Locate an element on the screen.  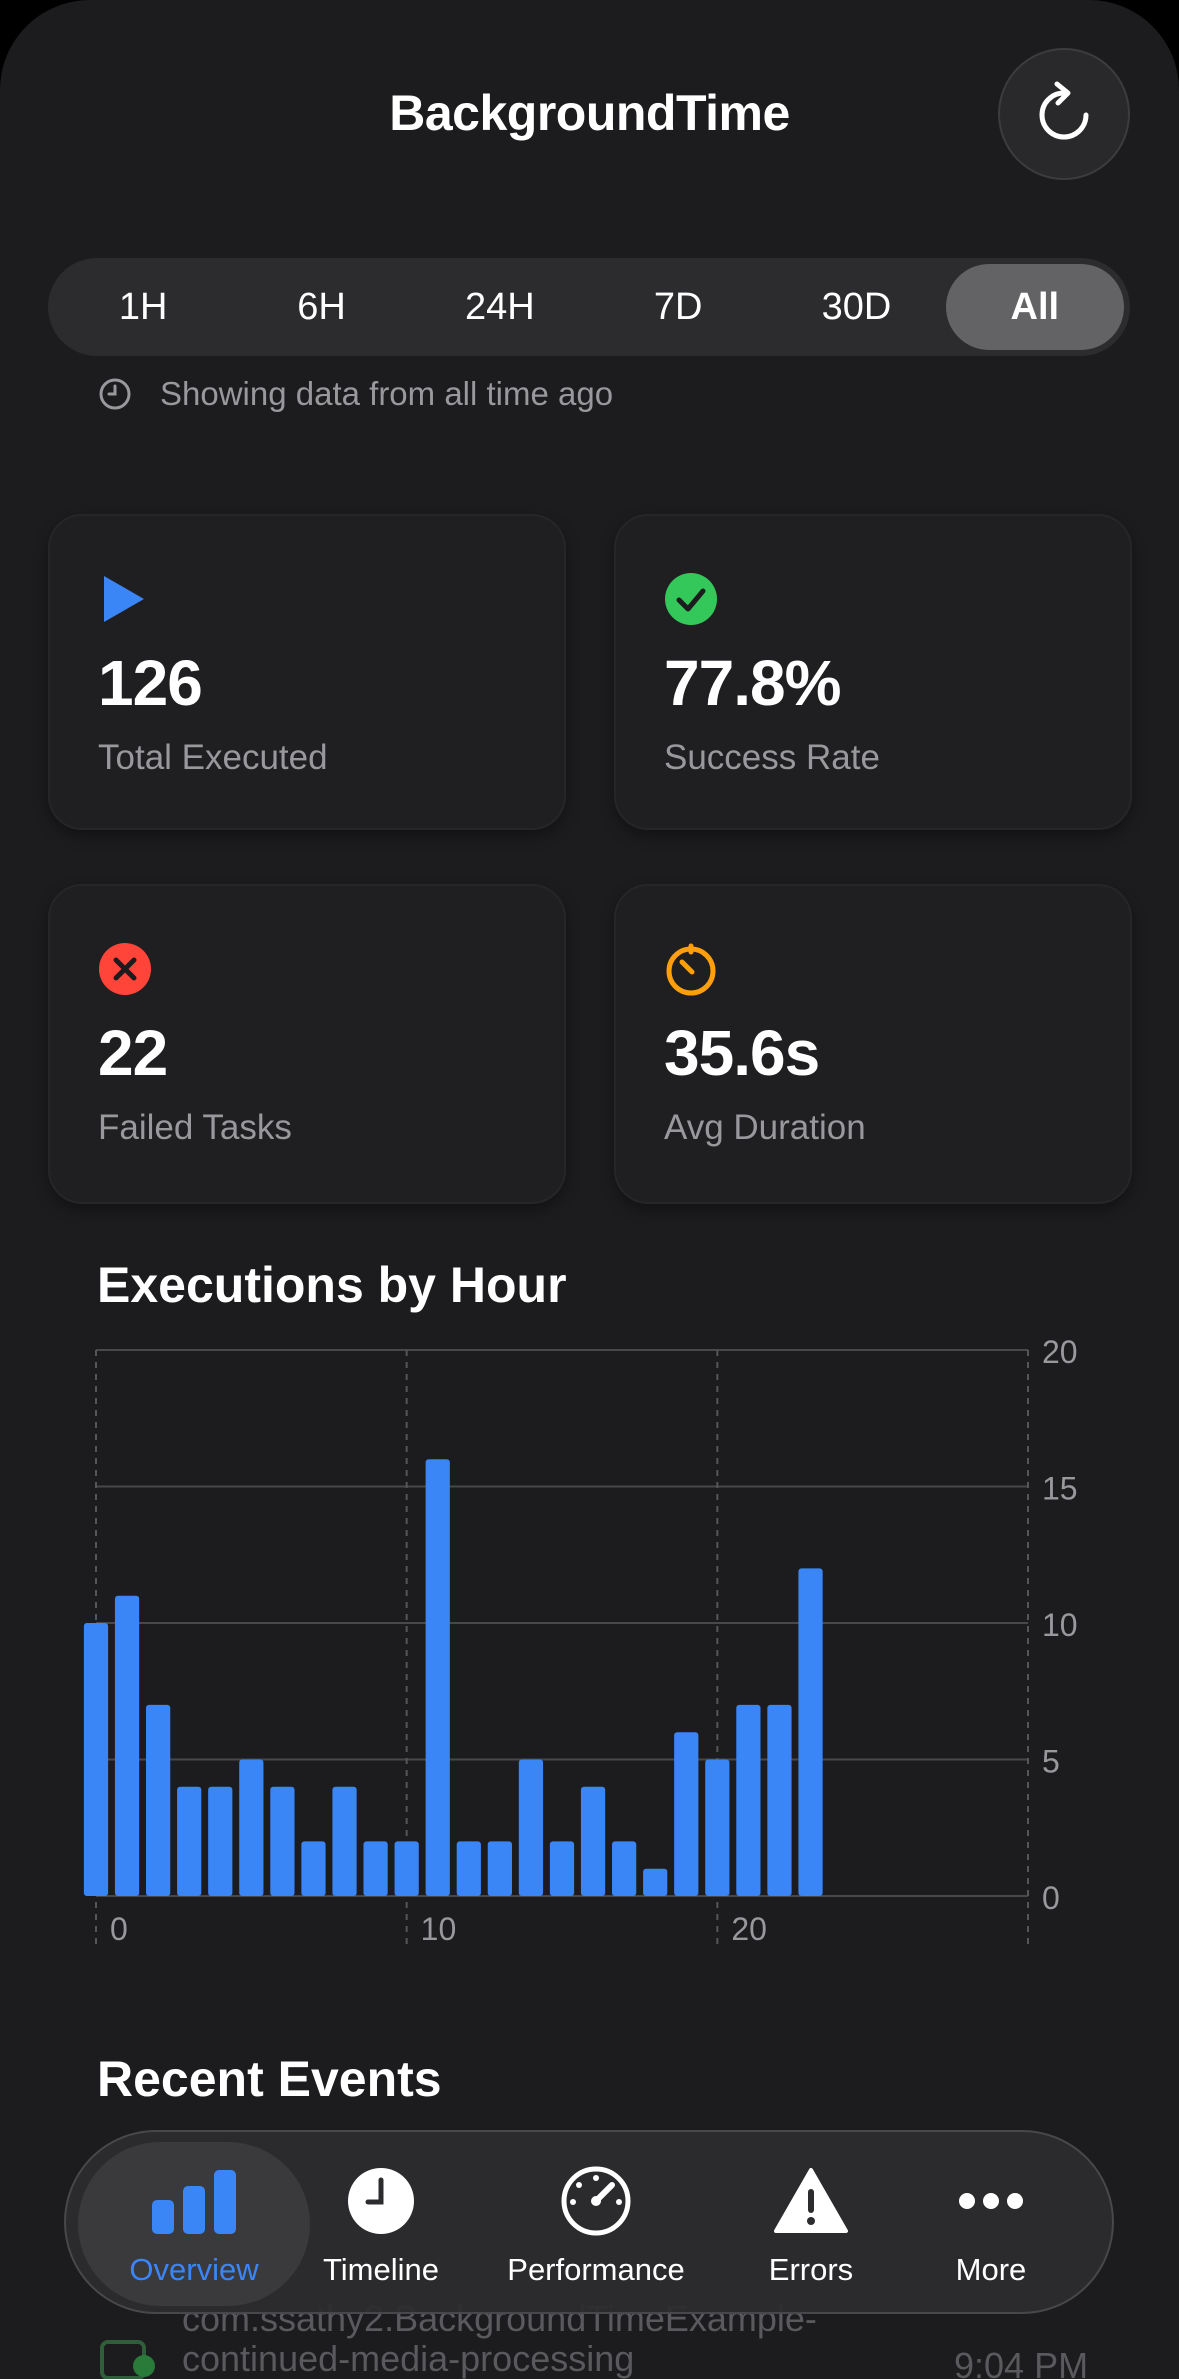
x-tick-label: 10 is located at coordinates (439, 1929).